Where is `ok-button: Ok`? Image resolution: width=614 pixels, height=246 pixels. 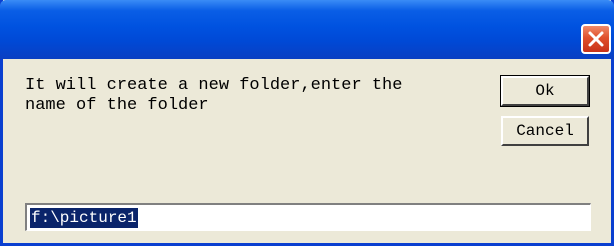 ok-button: Ok is located at coordinates (545, 91).